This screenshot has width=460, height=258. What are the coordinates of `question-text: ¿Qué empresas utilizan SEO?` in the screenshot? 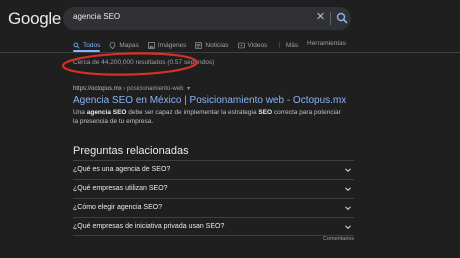 It's located at (120, 188).